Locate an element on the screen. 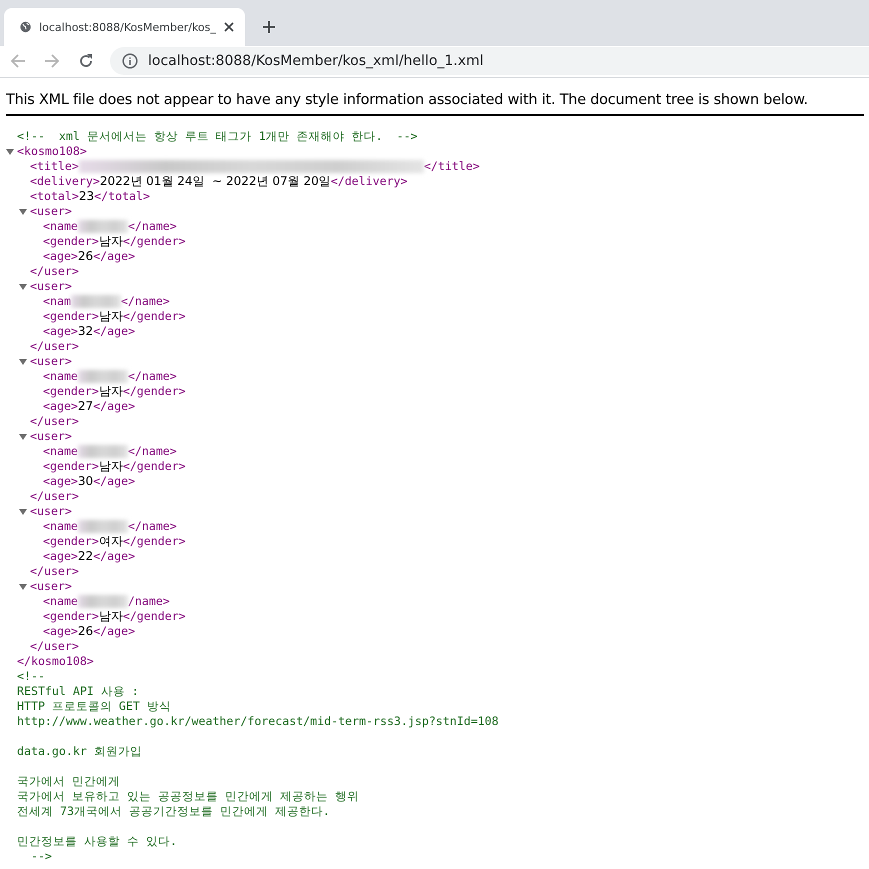 The width and height of the screenshot is (869, 869). xml-tag: </title> is located at coordinates (452, 166).